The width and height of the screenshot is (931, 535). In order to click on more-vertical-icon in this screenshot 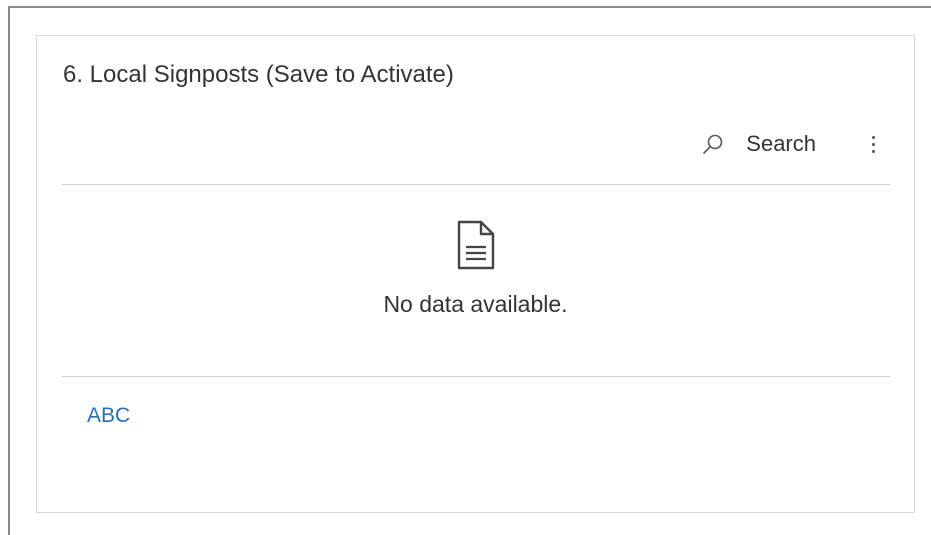, I will do `click(873, 137)`.